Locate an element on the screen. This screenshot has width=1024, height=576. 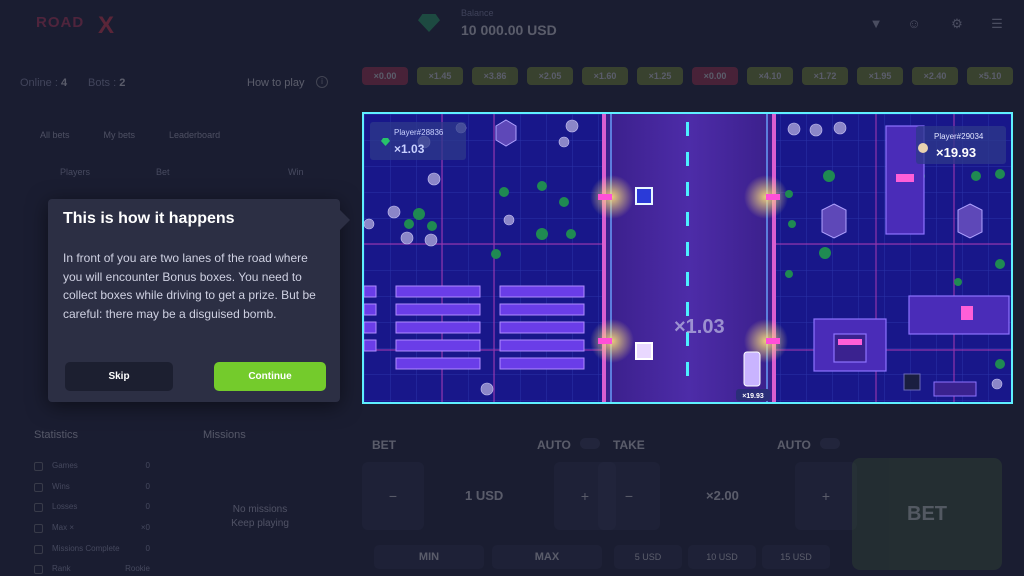
center-multiplier: ×1.03 is located at coordinates (699, 327).